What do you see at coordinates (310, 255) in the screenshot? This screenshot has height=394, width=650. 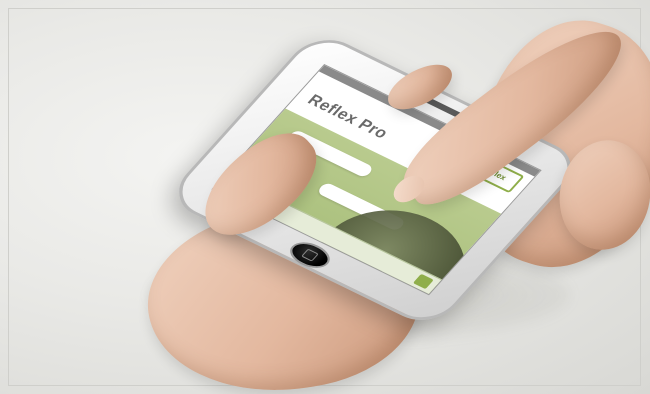 I see `home-square-icon` at bounding box center [310, 255].